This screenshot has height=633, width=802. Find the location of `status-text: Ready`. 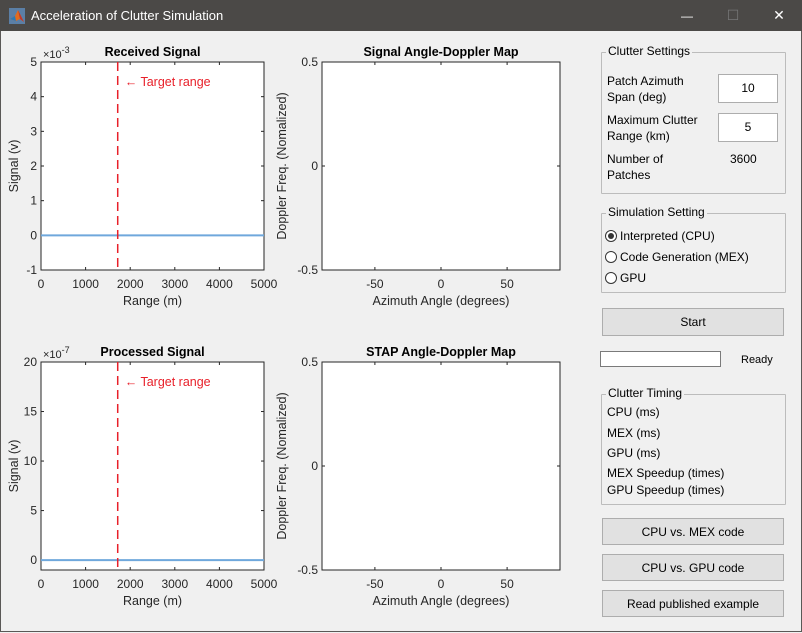

status-text: Ready is located at coordinates (757, 360).